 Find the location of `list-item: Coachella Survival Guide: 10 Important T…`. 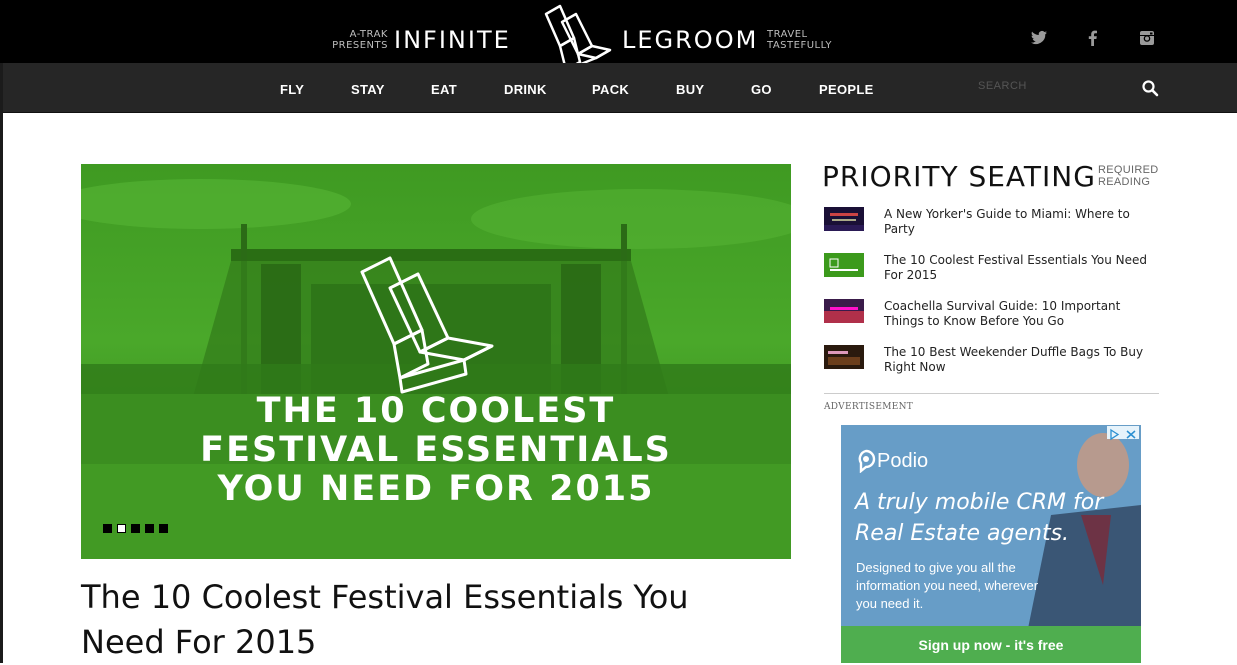

list-item: Coachella Survival Guide: 10 Important T… is located at coordinates (991, 316).